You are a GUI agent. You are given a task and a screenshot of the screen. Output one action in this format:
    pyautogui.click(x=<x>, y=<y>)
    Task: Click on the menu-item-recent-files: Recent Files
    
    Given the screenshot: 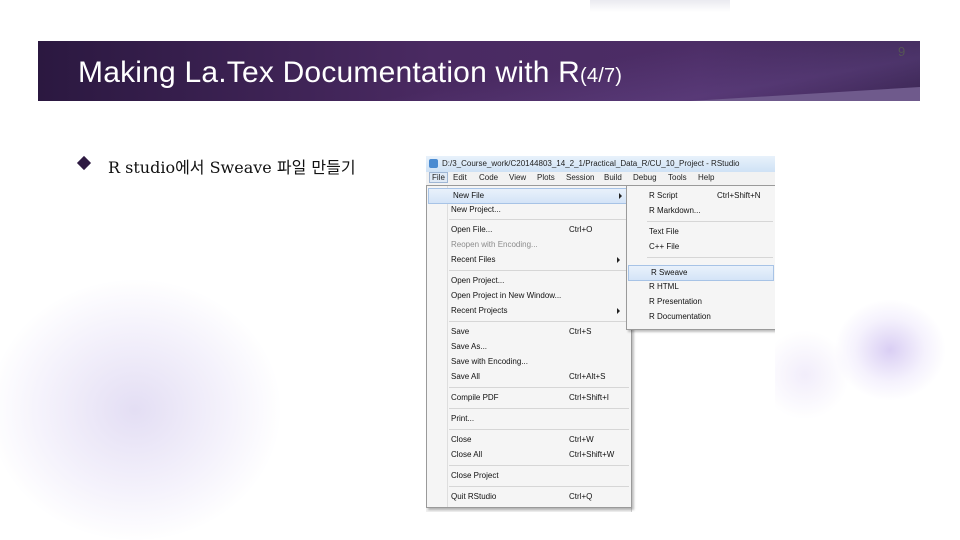 What is the action you would take?
    pyautogui.click(x=529, y=260)
    